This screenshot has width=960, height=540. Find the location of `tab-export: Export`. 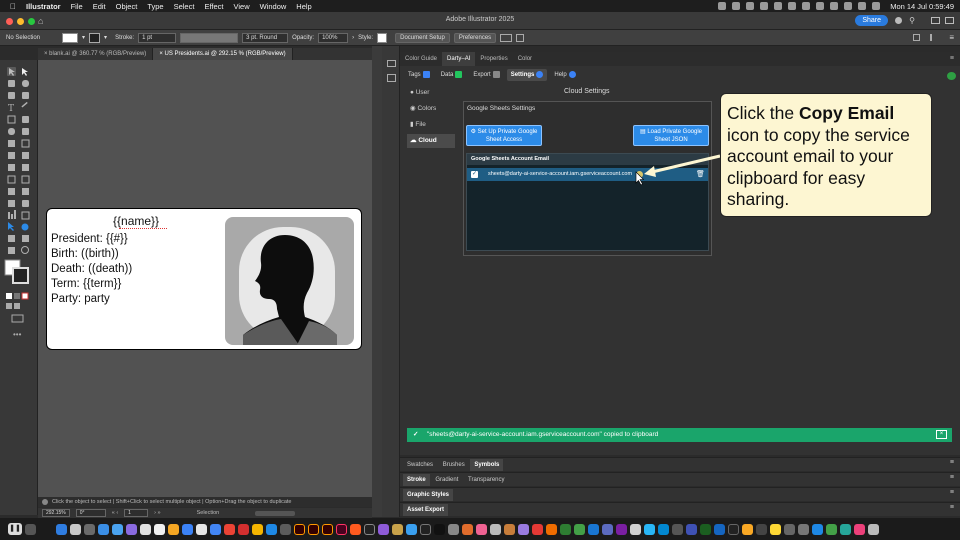

tab-export: Export is located at coordinates (486, 75).